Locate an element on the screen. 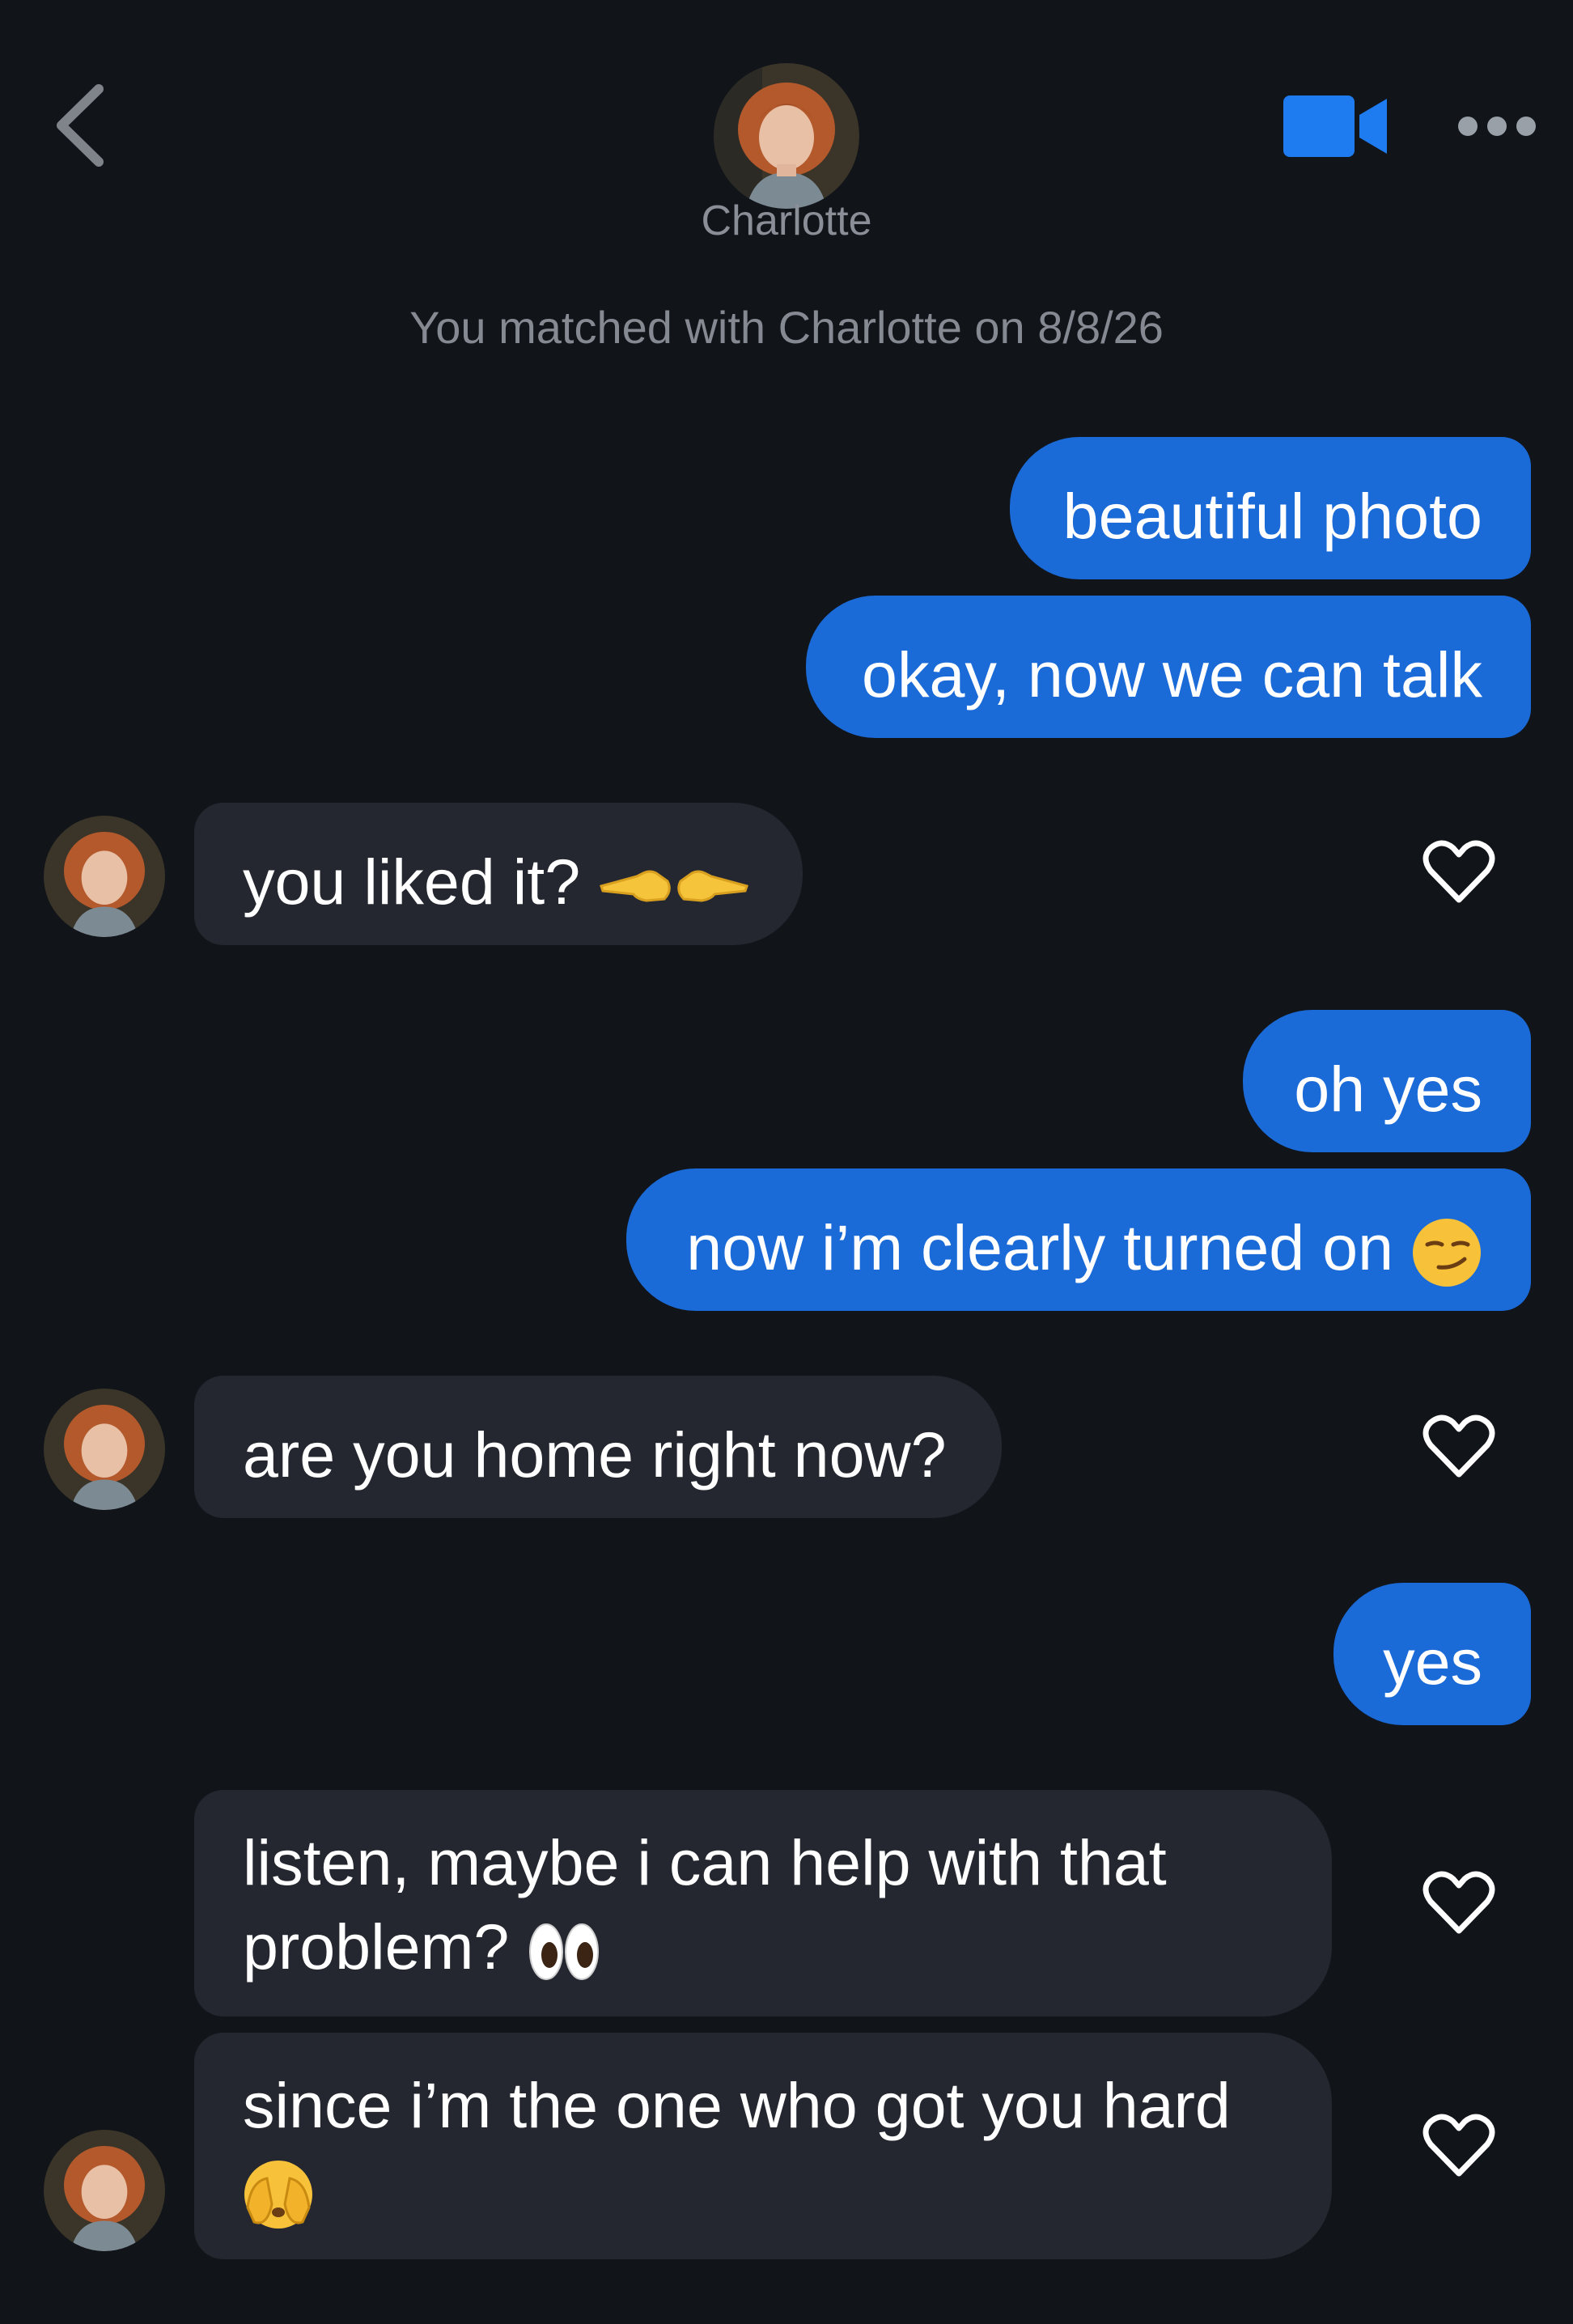  sent-message: yes is located at coordinates (1432, 1654).